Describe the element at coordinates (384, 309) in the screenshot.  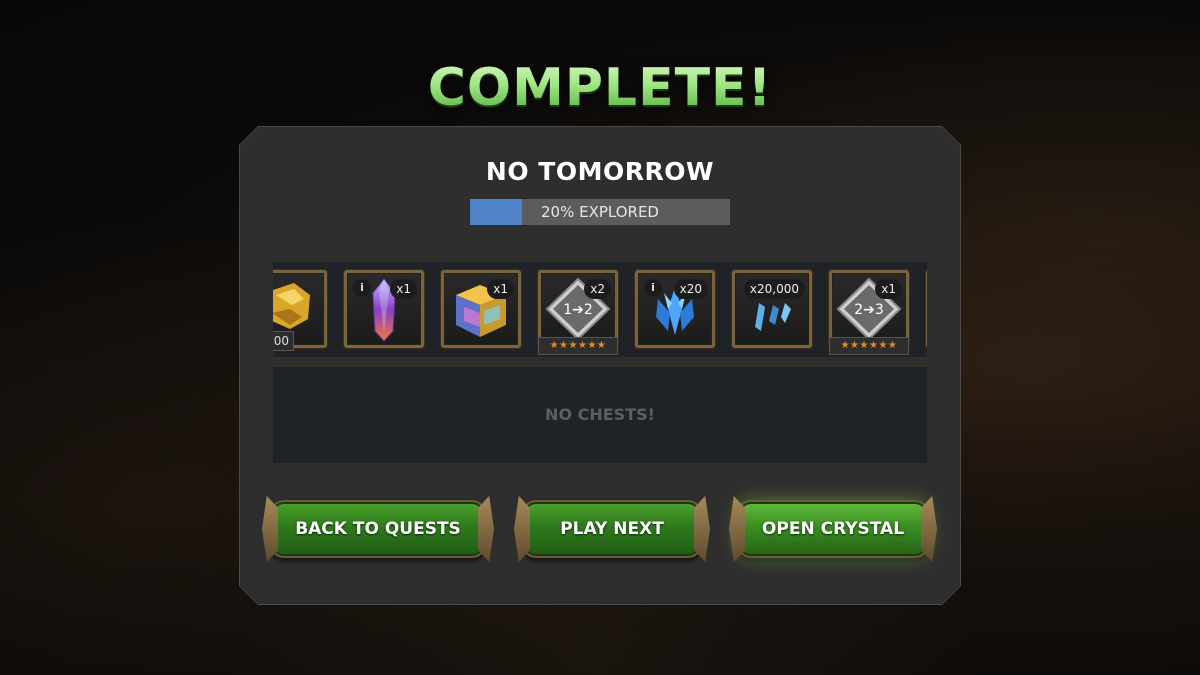
I see `reward-item-crystal: i x1` at that location.